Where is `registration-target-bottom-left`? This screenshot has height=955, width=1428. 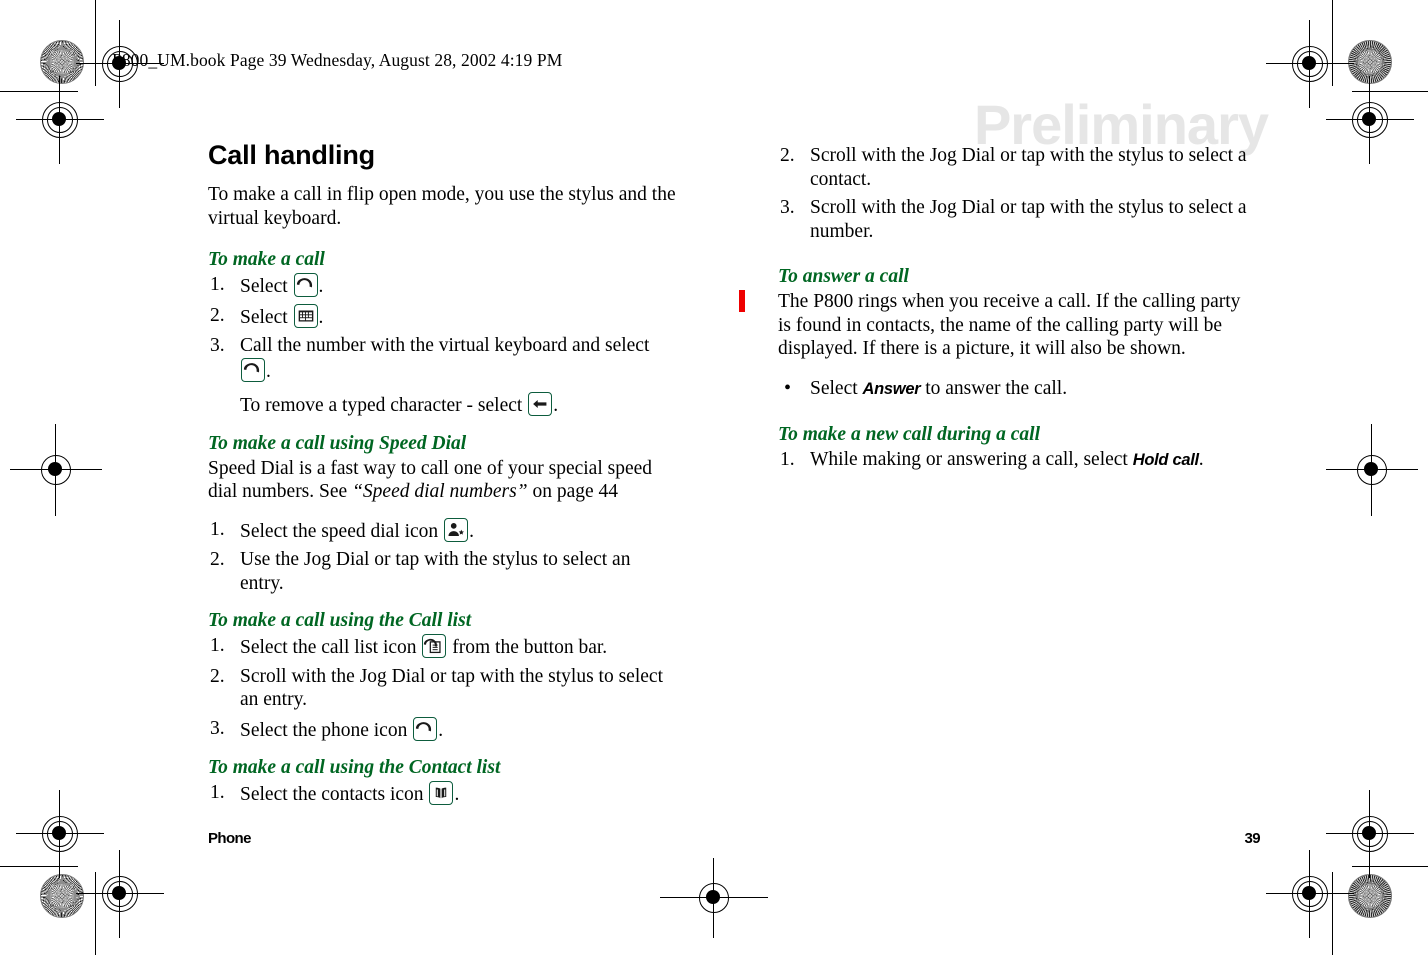 registration-target-bottom-left is located at coordinates (120, 894).